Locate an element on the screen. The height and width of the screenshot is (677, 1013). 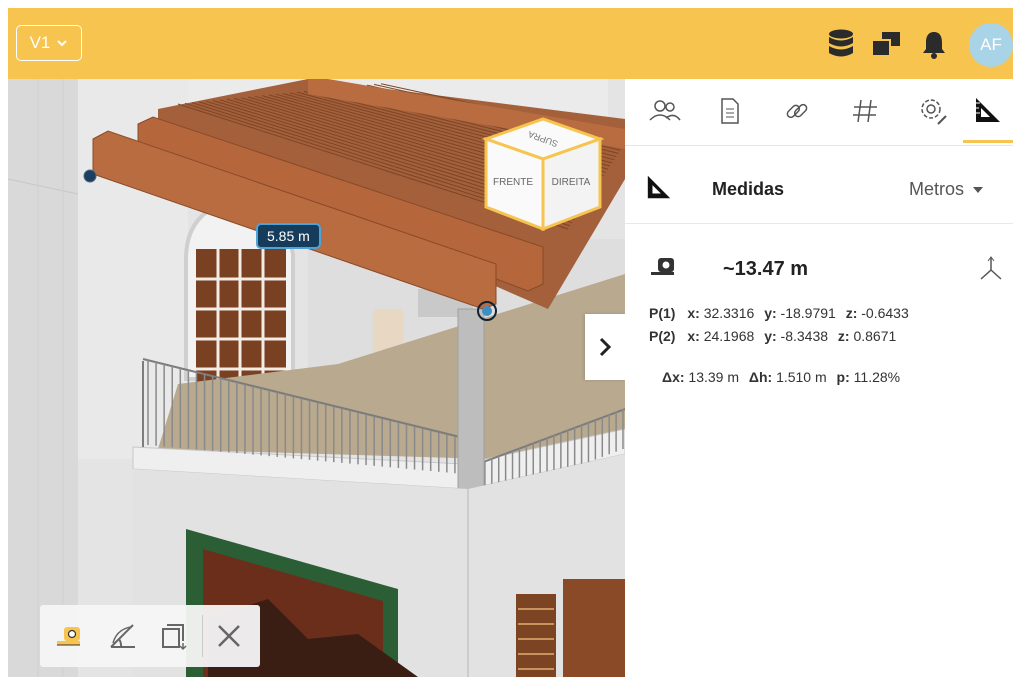
p1-x-value: 32.3316 is located at coordinates (729, 313).